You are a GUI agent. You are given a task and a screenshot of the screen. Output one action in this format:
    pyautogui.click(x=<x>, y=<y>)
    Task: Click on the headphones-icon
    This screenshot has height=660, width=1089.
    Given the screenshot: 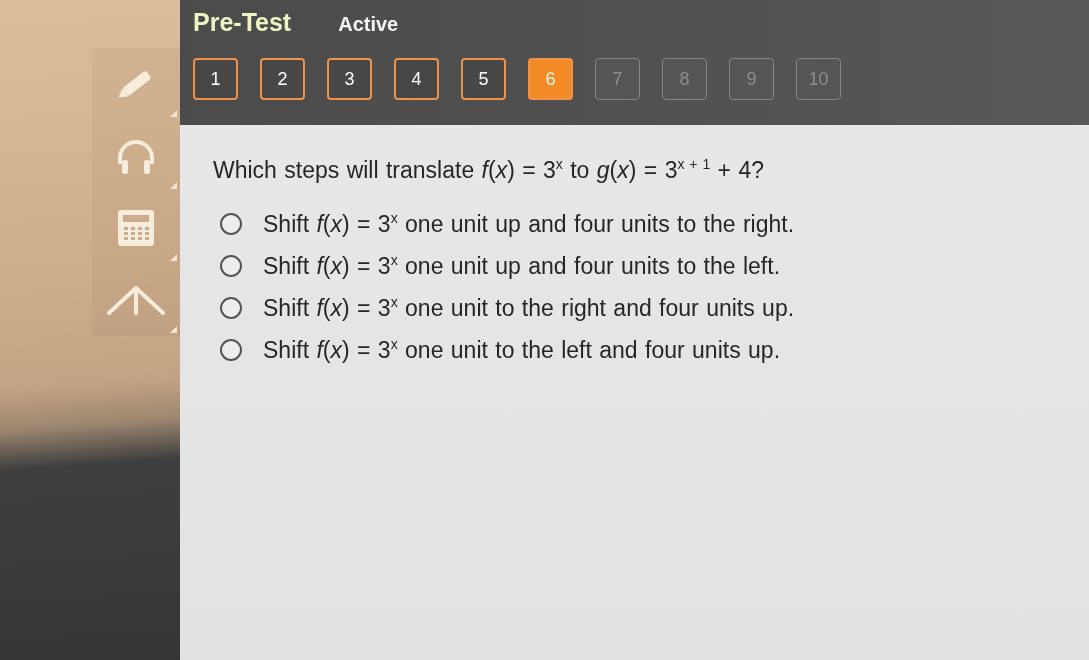 What is the action you would take?
    pyautogui.click(x=136, y=156)
    